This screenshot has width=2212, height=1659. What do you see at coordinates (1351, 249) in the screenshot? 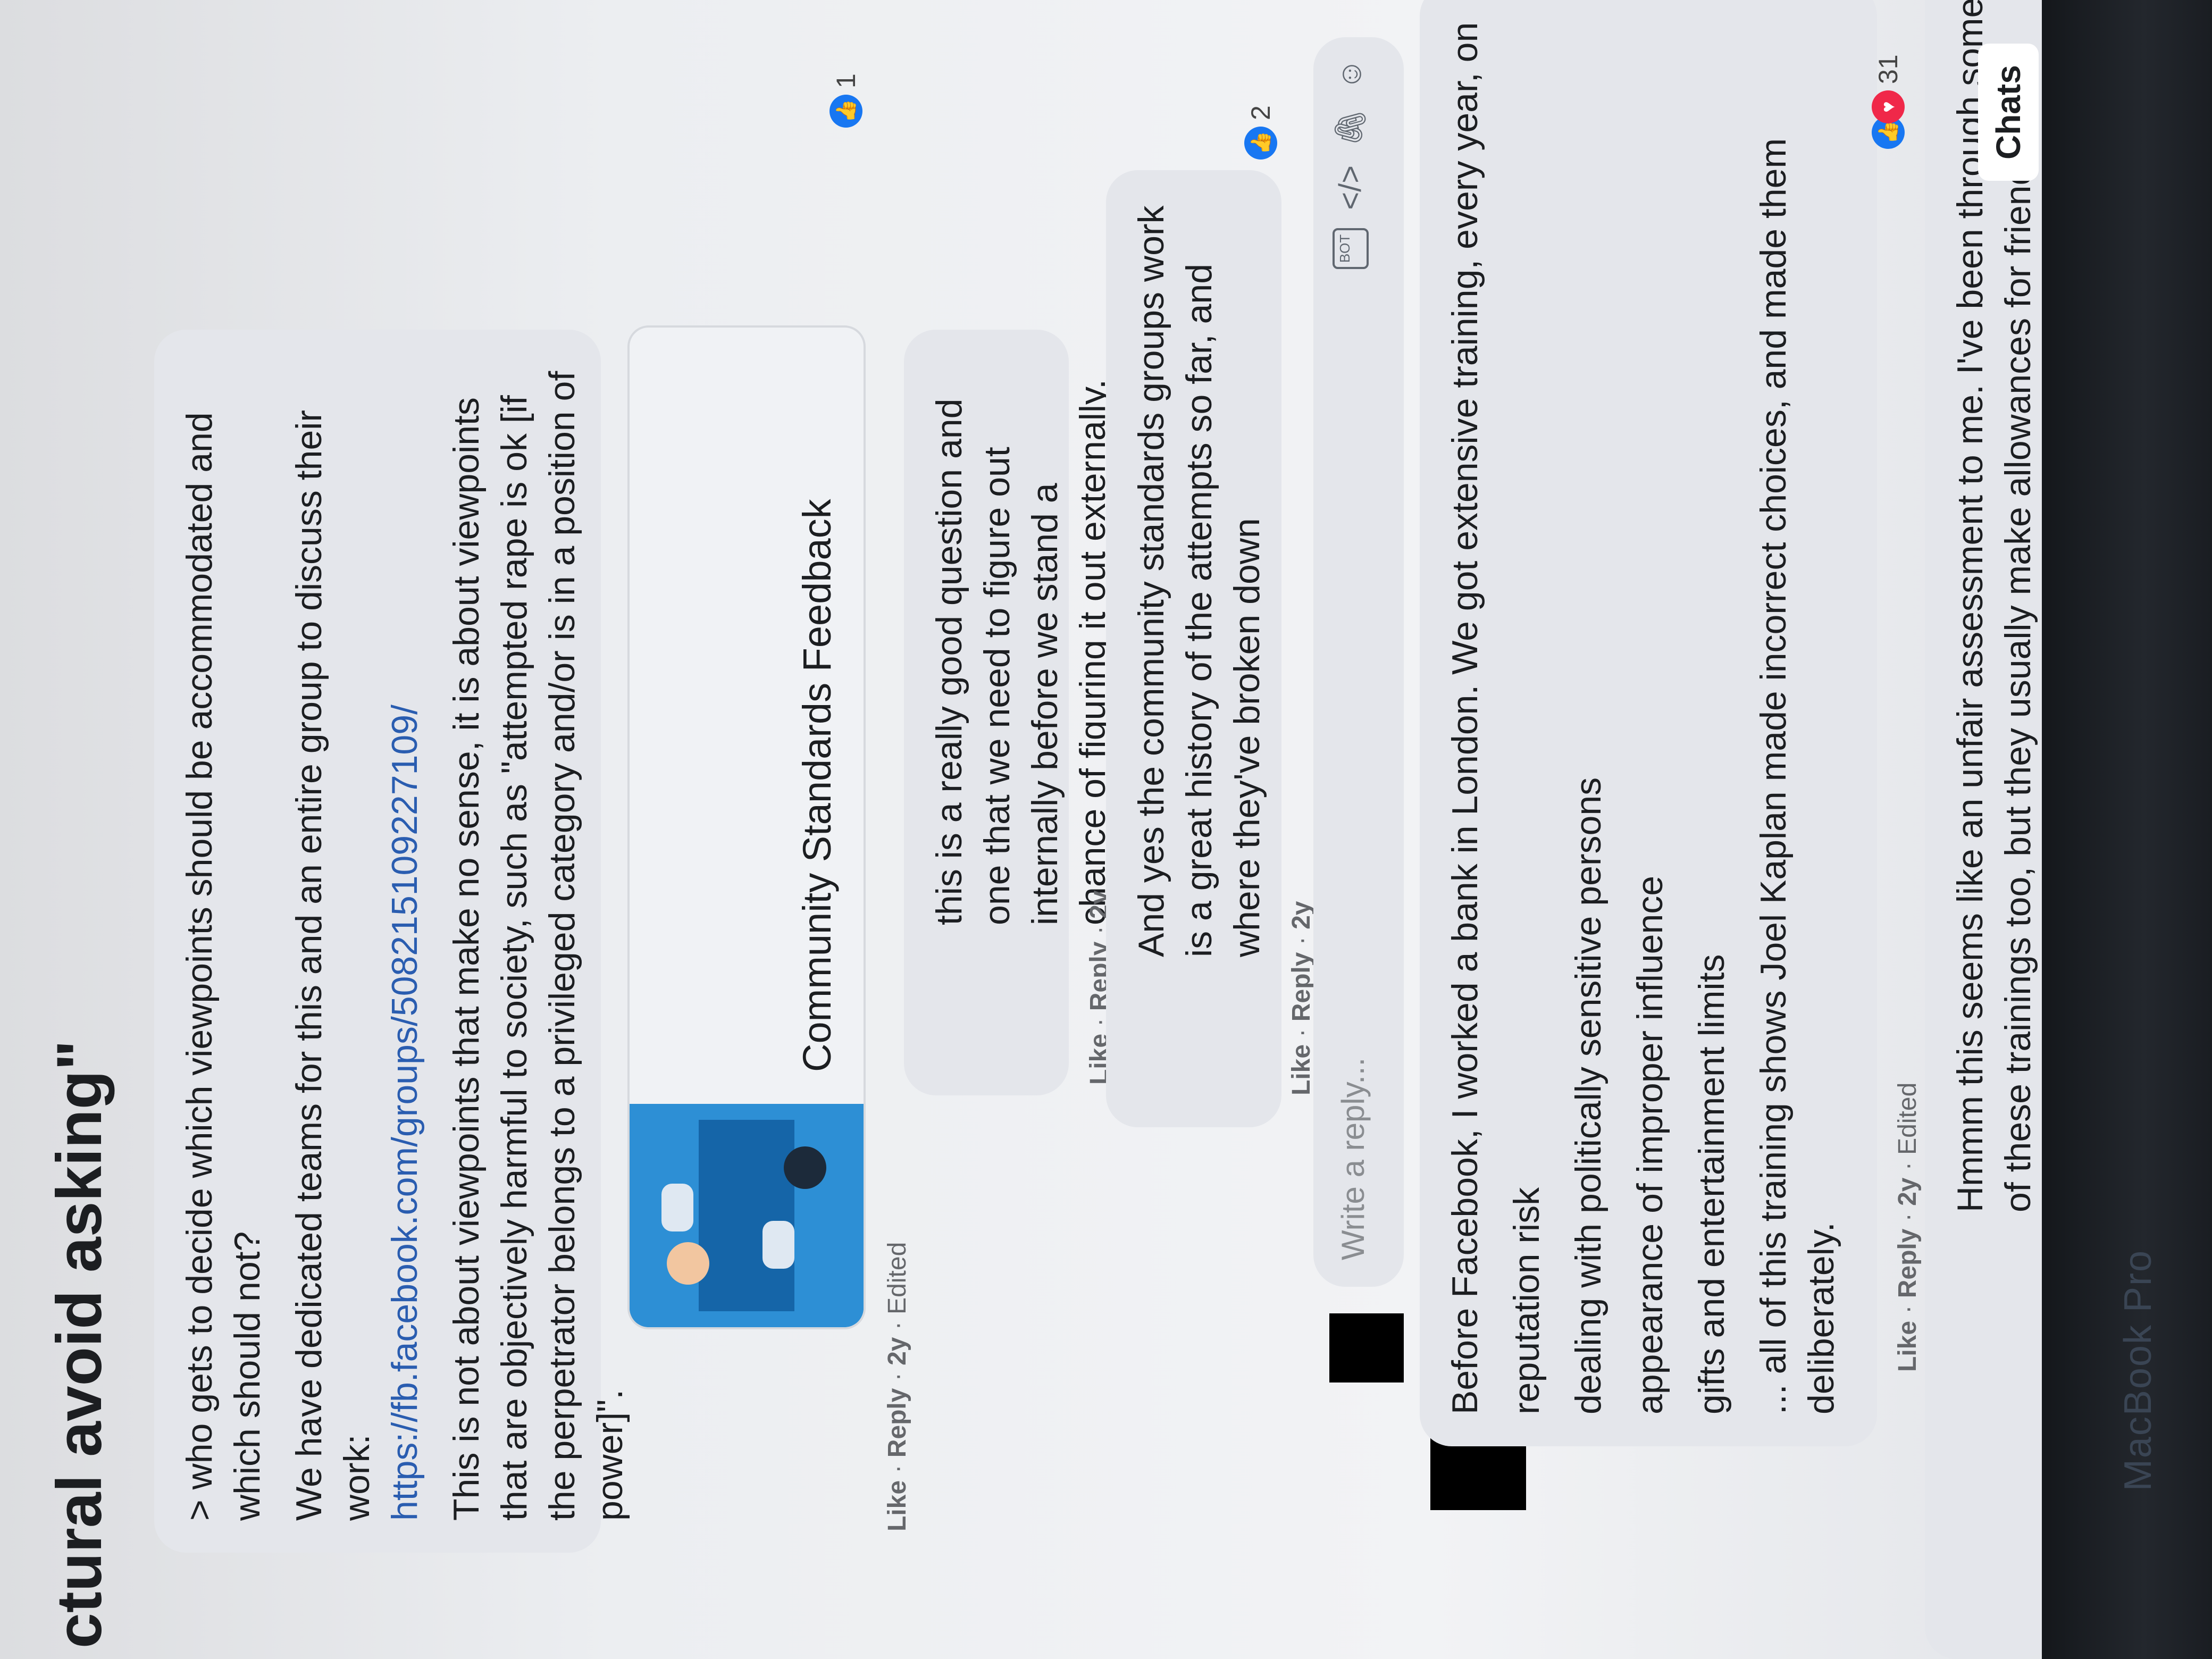
I see `bot-icon: BOT` at bounding box center [1351, 249].